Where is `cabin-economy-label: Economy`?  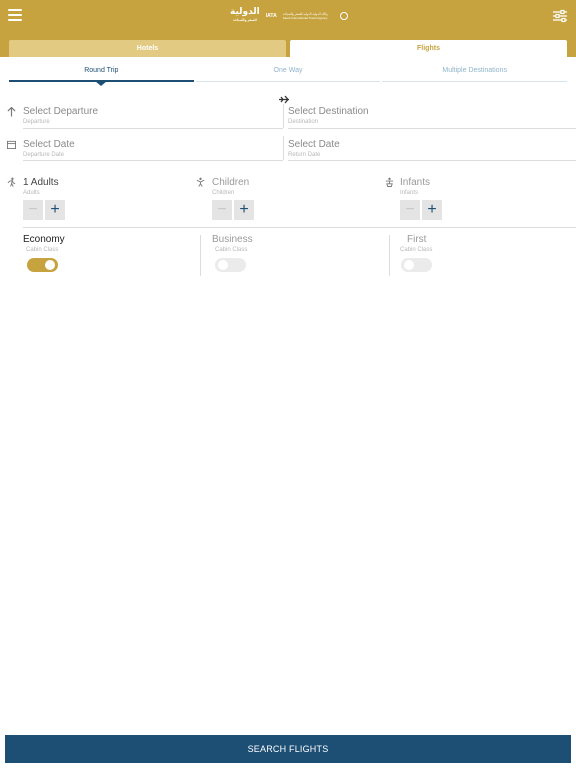
cabin-economy-label: Economy is located at coordinates (44, 239).